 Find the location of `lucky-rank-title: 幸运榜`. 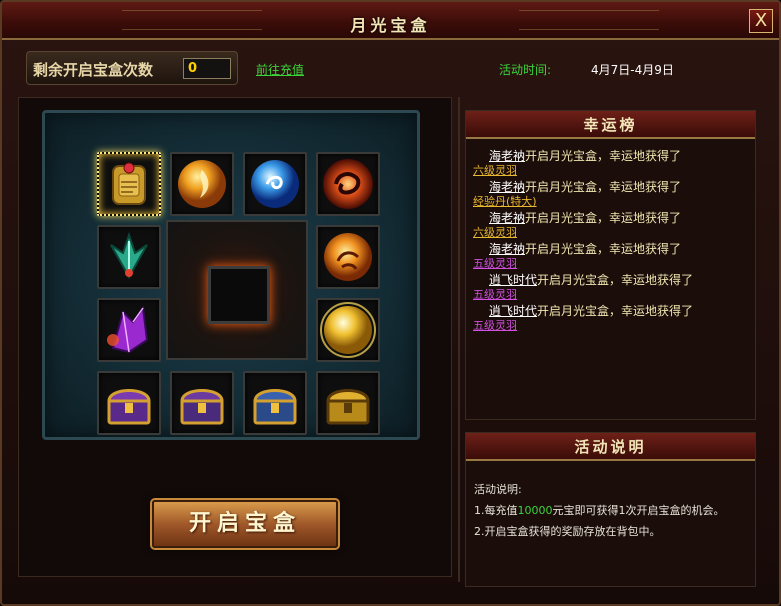

lucky-rank-title: 幸运榜 is located at coordinates (610, 125).